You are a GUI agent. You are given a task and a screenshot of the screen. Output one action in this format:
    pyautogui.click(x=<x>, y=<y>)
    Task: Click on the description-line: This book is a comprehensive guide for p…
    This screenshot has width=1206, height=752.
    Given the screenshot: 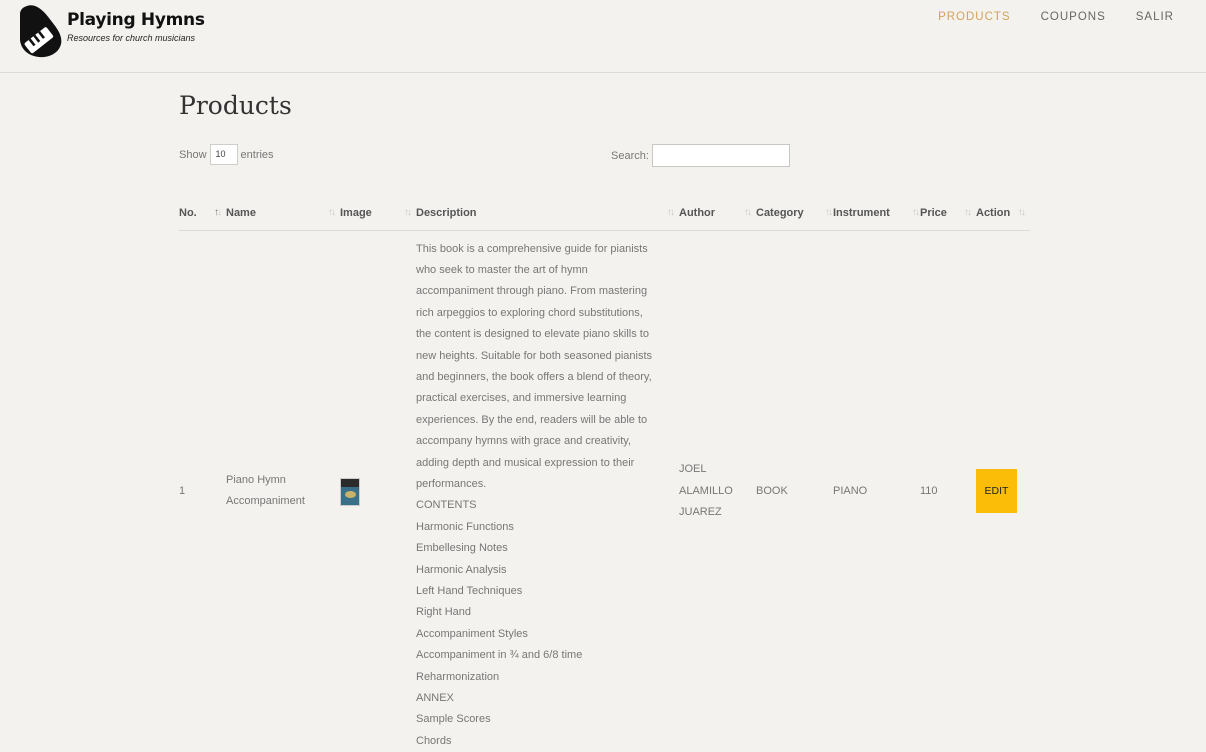 What is the action you would take?
    pyautogui.click(x=532, y=248)
    